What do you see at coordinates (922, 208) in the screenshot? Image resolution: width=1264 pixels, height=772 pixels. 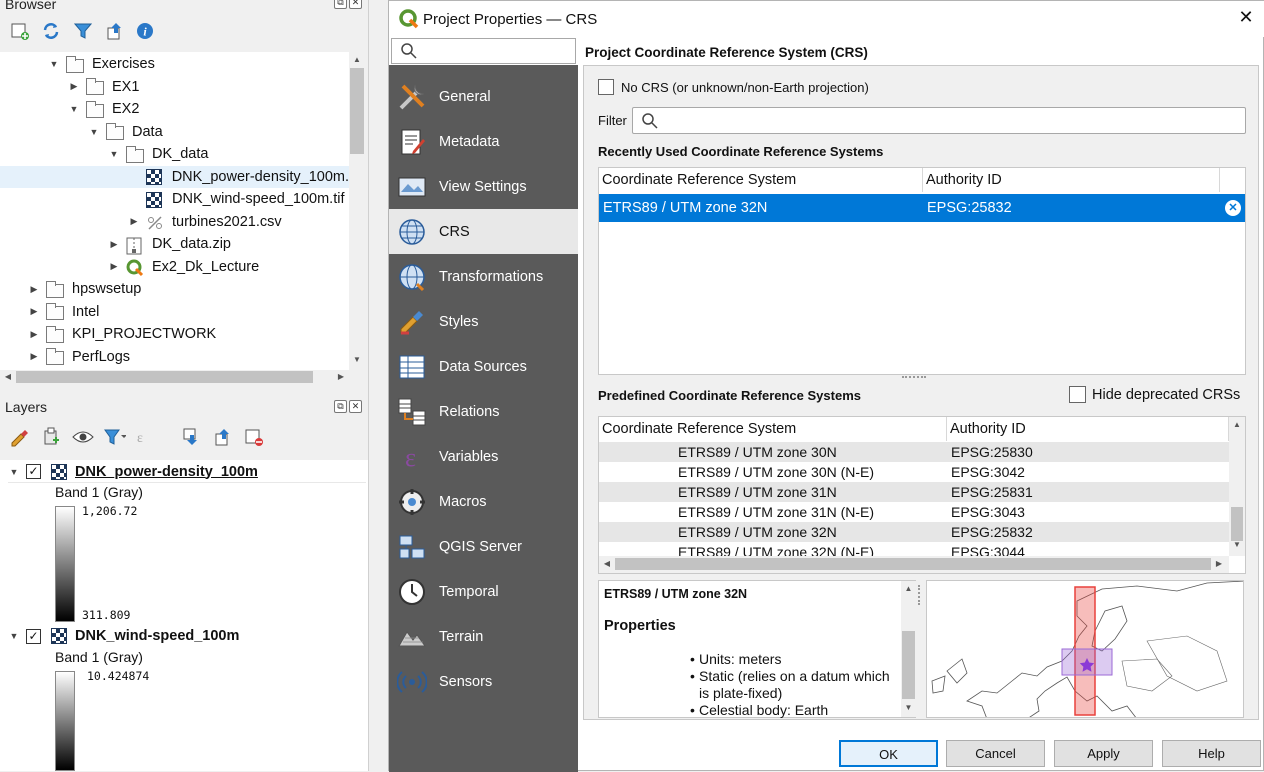 I see `table-row: ETRS89 / UTM zone 32N EPSG:25832 ✕` at bounding box center [922, 208].